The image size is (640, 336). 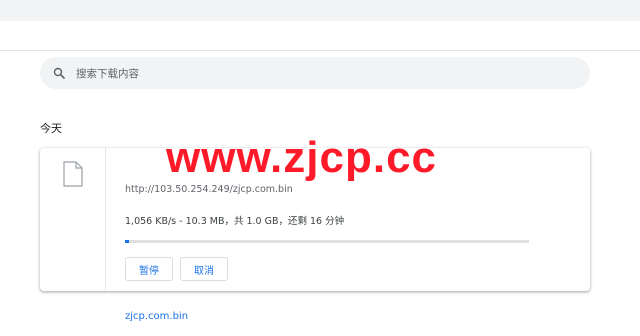 What do you see at coordinates (156, 316) in the screenshot?
I see `download-filename-link: zjcp.com.bin` at bounding box center [156, 316].